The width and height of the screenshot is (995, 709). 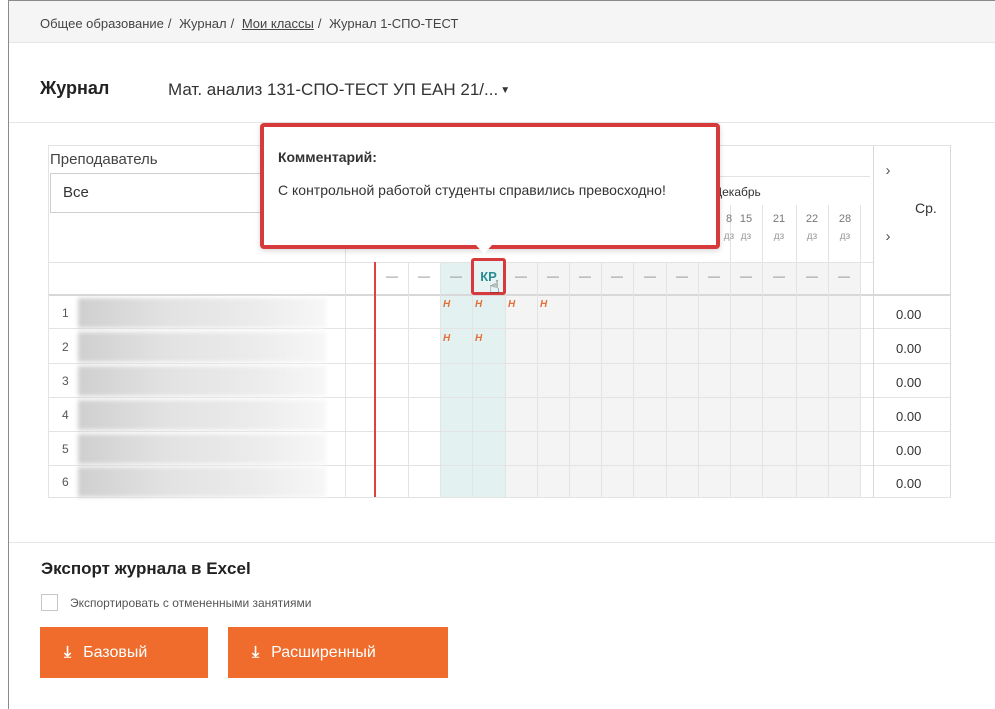 What do you see at coordinates (190, 603) in the screenshot?
I see `export-cancelled-label: Экспортировать с отмененными занятиями` at bounding box center [190, 603].